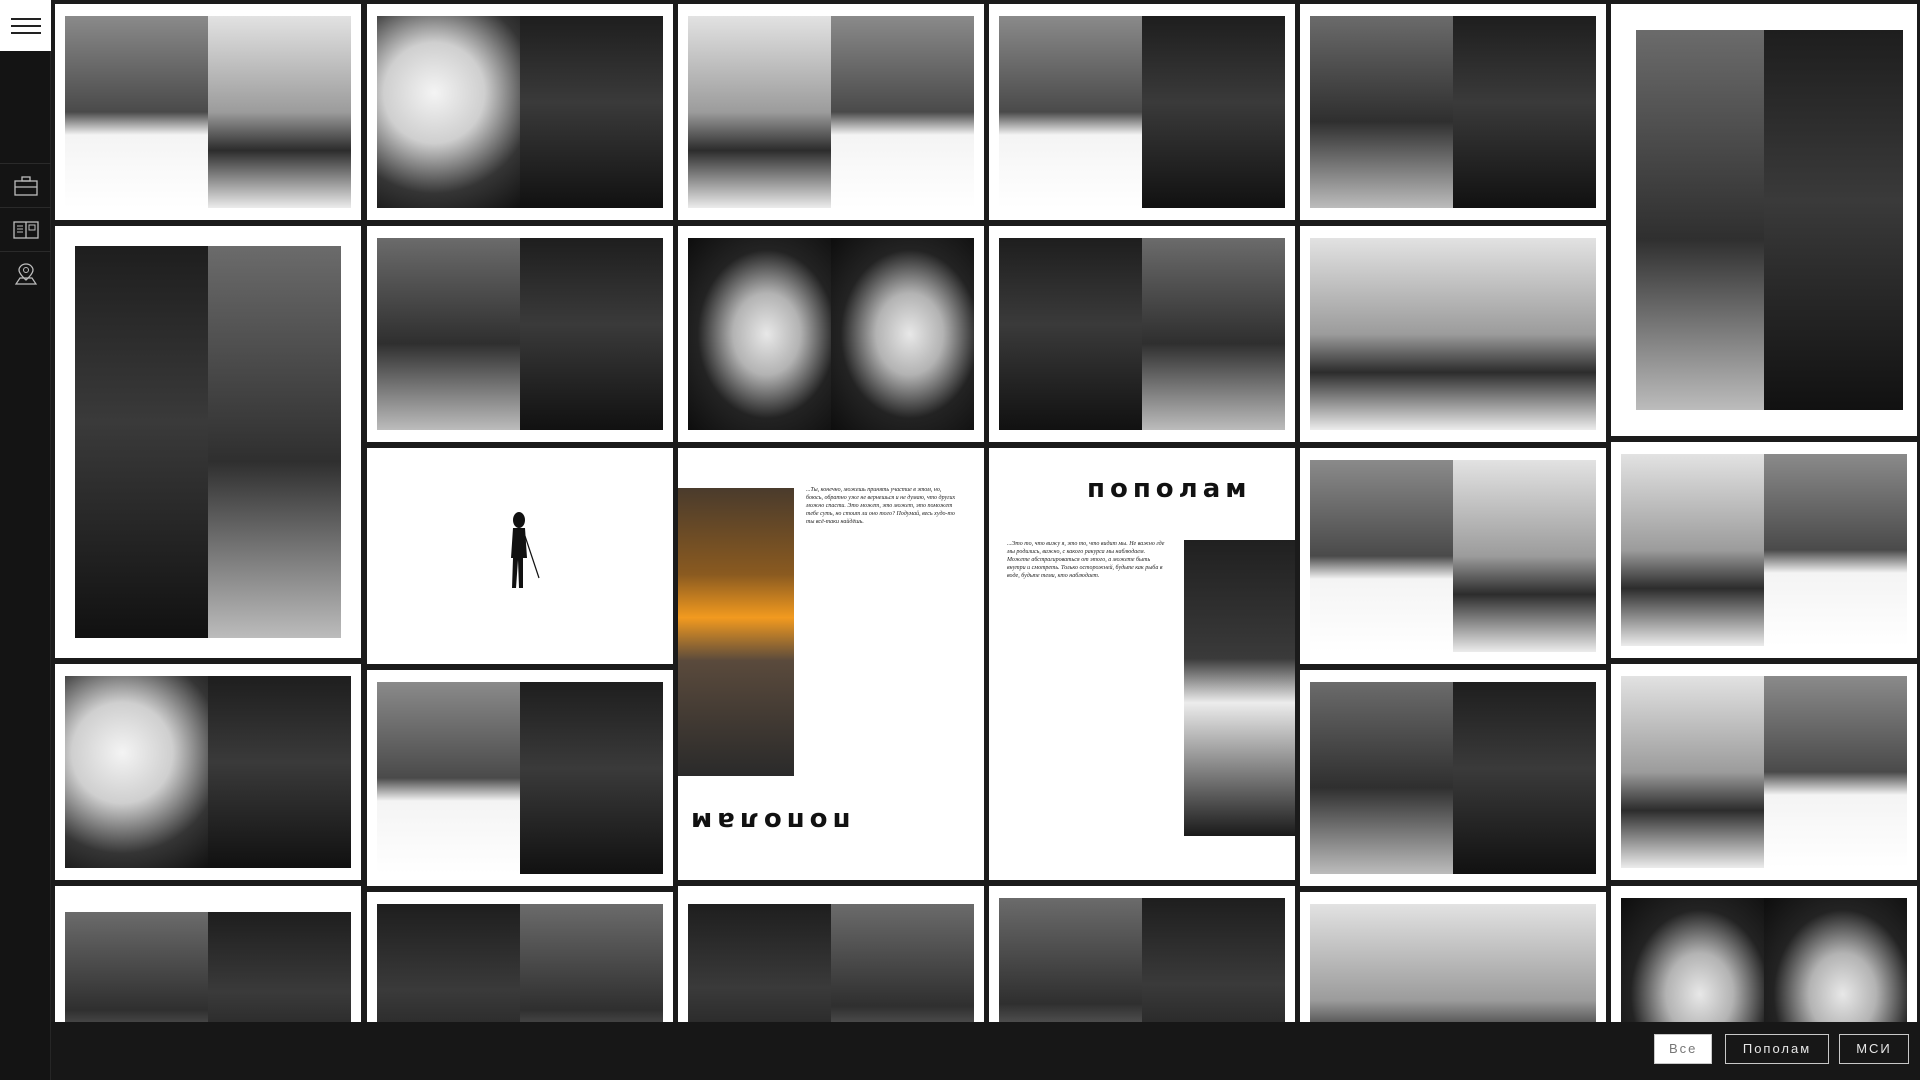  Describe the element at coordinates (831, 334) in the screenshot. I see `gallery-item-tv-screen` at that location.